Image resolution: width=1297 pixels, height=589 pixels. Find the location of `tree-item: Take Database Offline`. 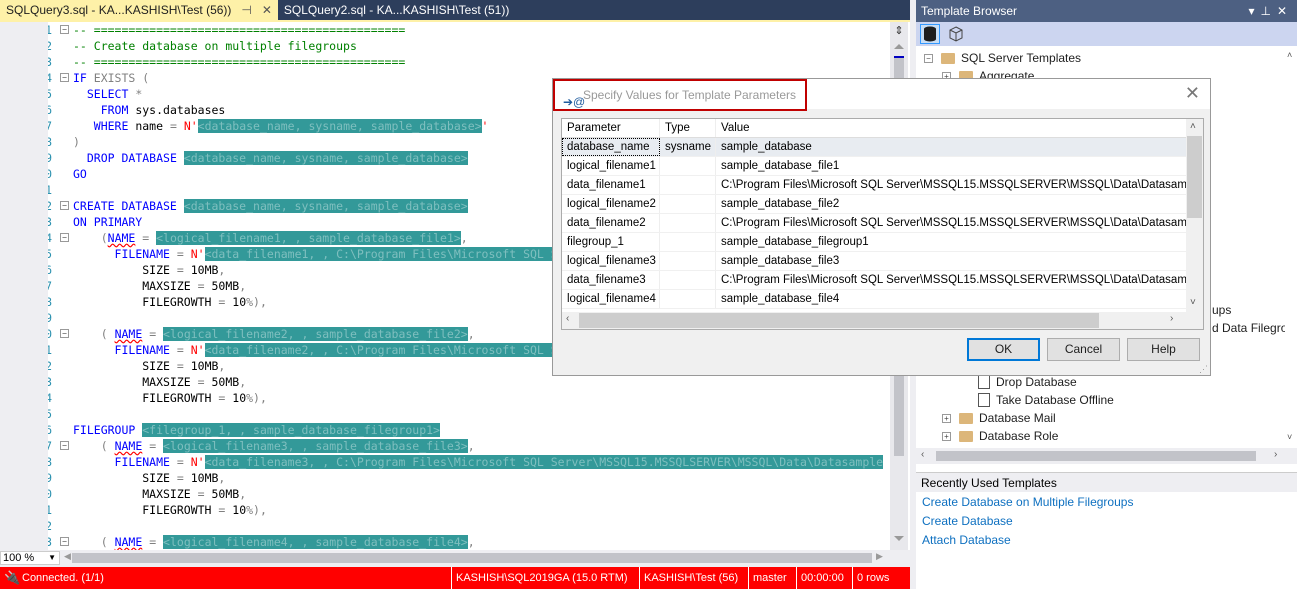

tree-item: Take Database Offline is located at coordinates (1046, 400).